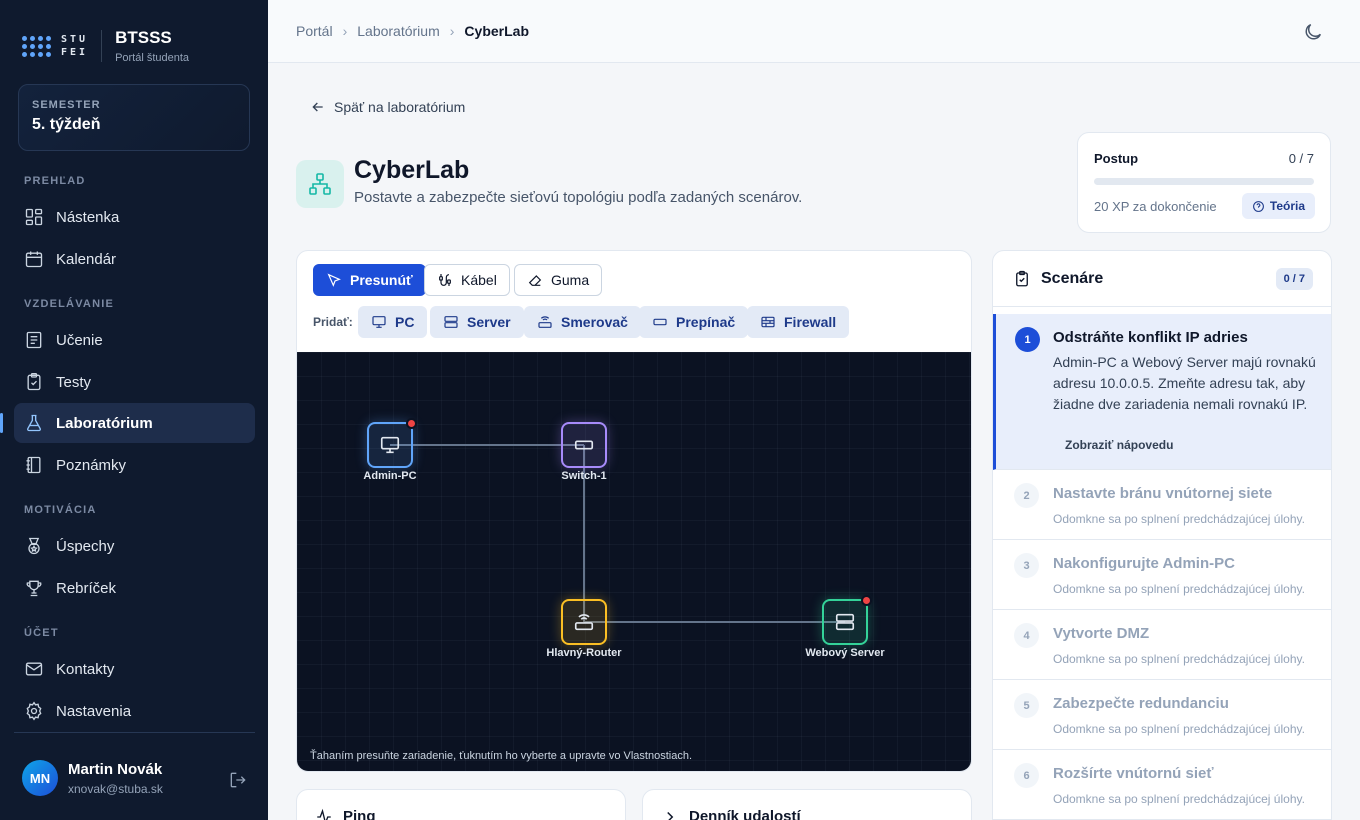  Describe the element at coordinates (584, 622) in the screenshot. I see `device-node-rt` at that location.